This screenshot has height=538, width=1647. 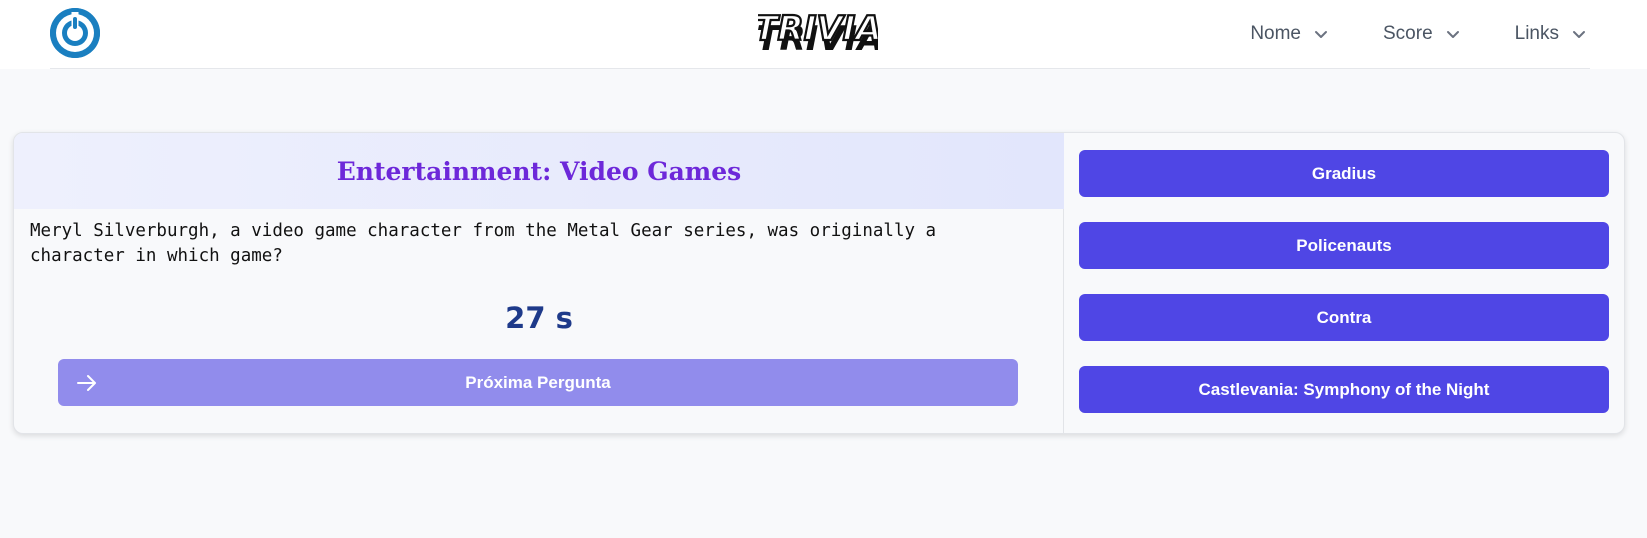 I want to click on nav-links-label: Links, so click(x=1536, y=33).